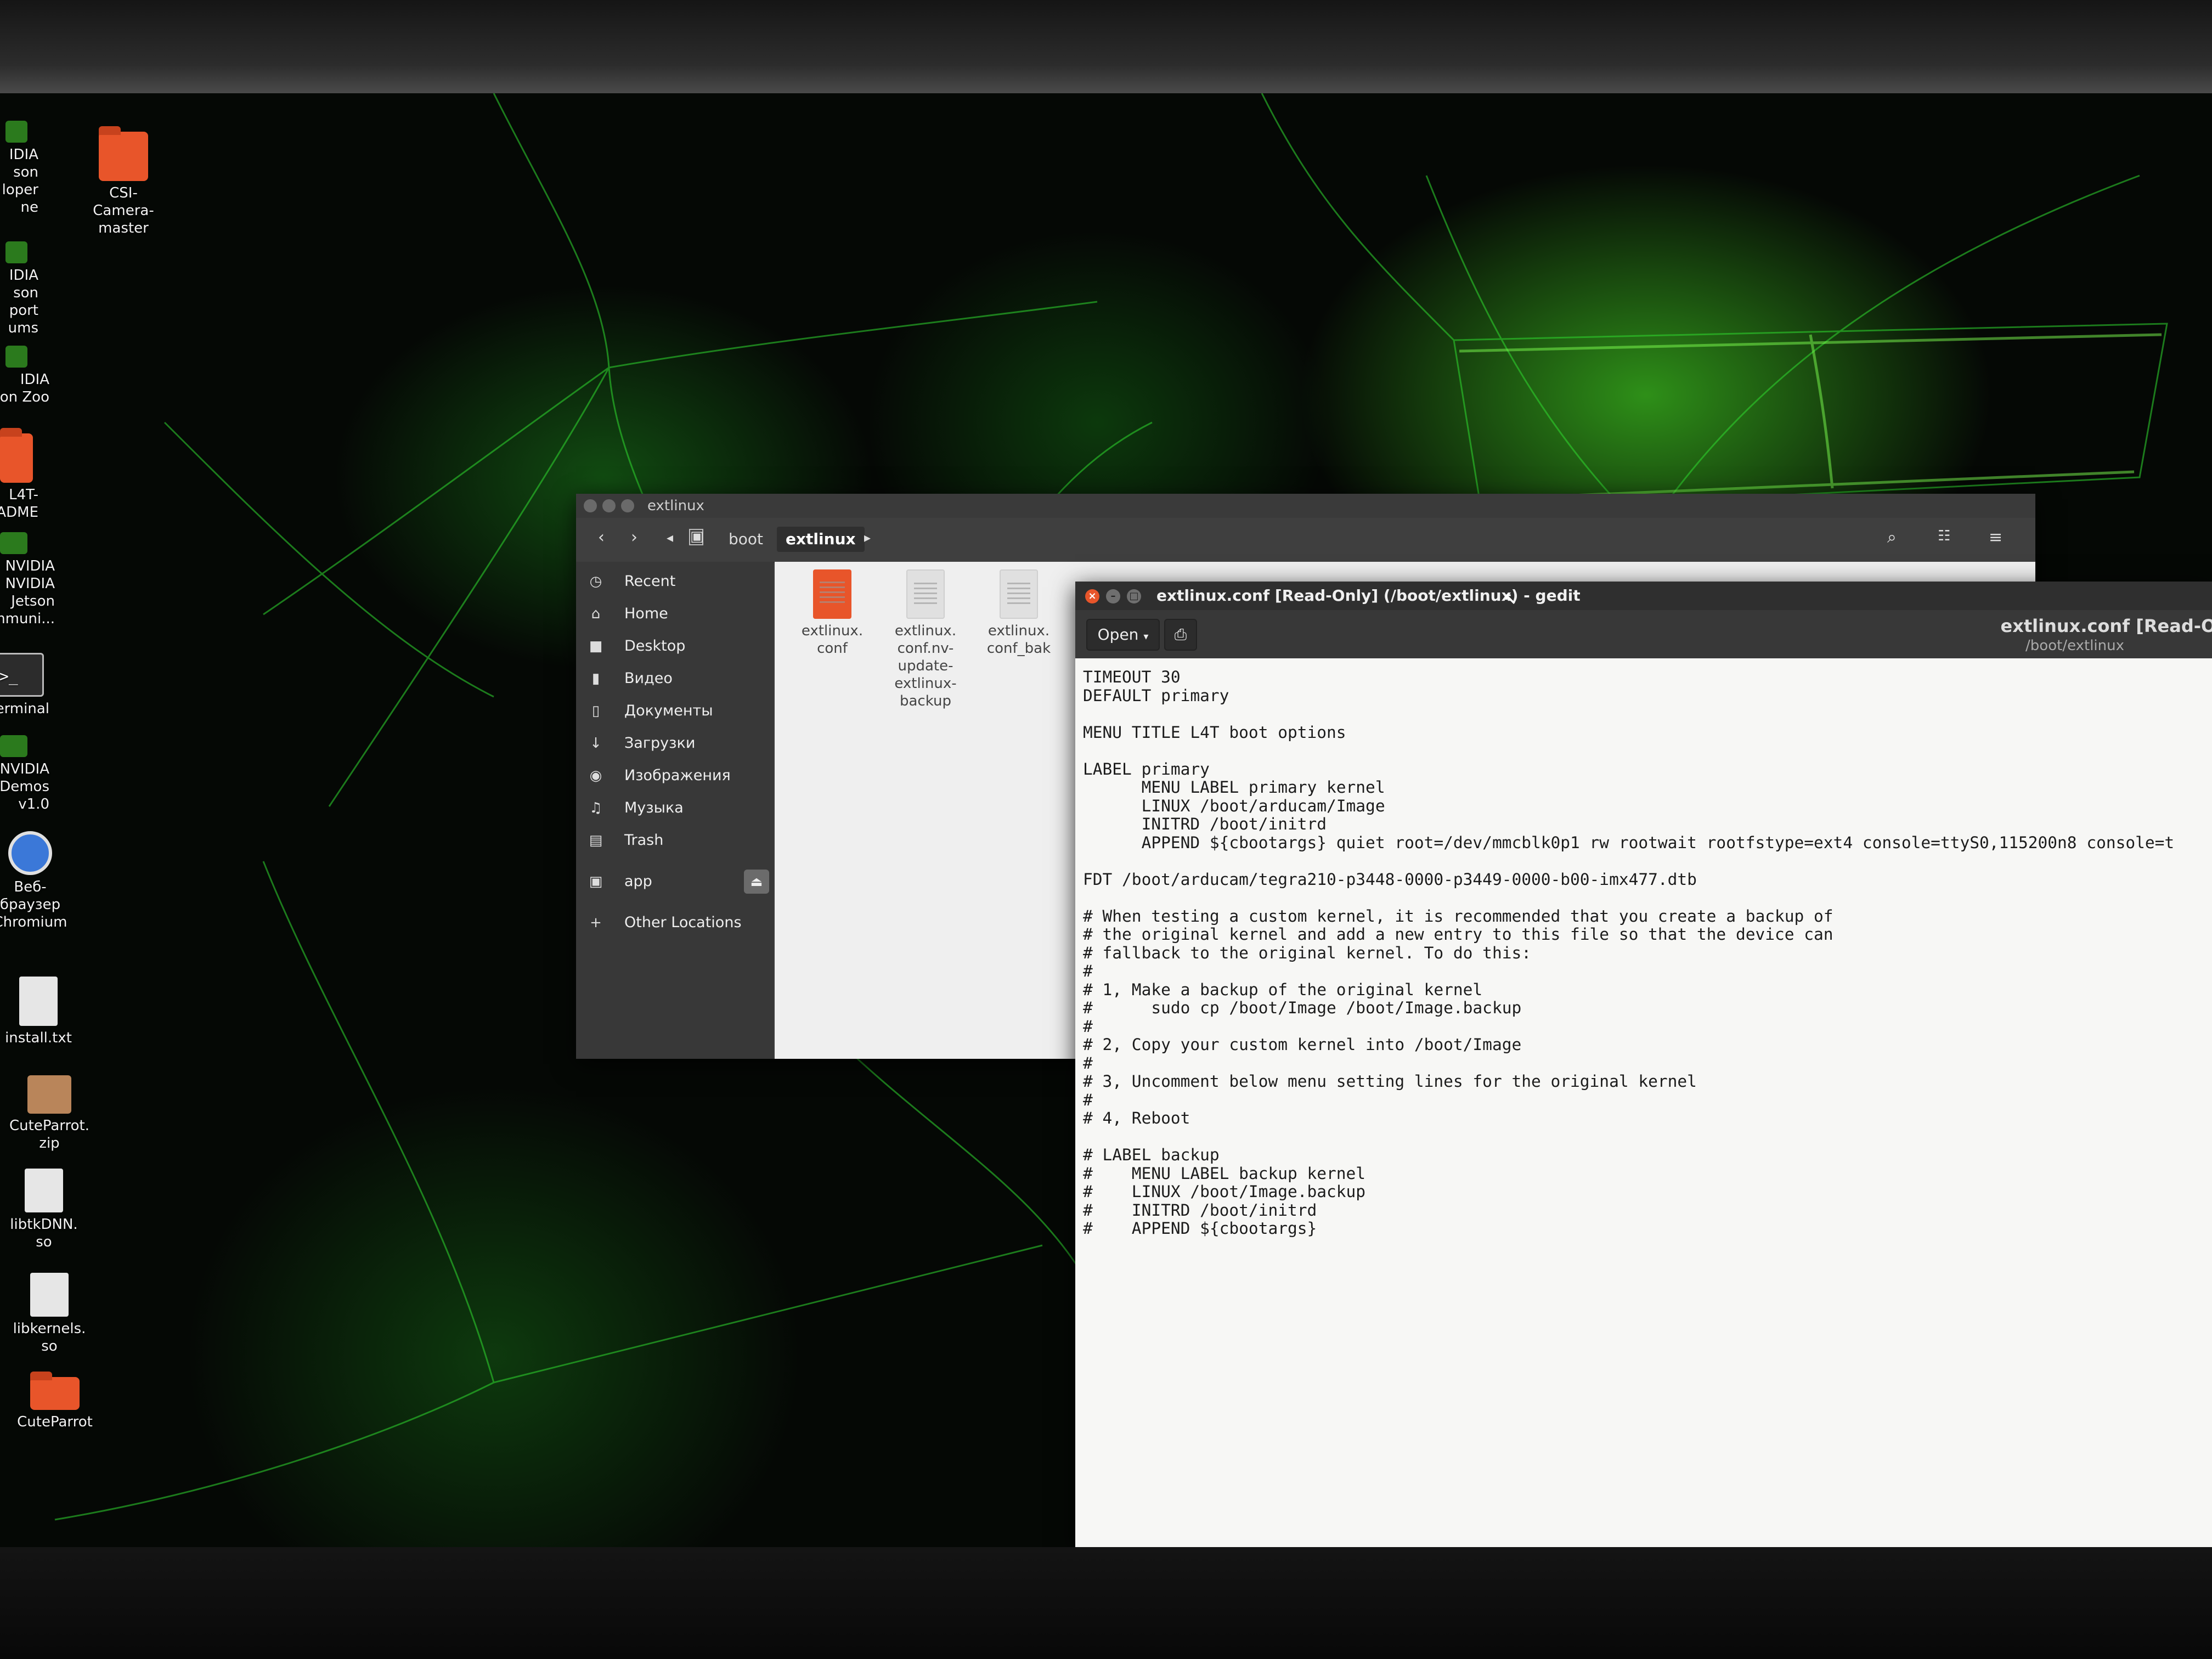  Describe the element at coordinates (20, 181) in the screenshot. I see `desktop-icon-label: IDIA son loper ne` at that location.